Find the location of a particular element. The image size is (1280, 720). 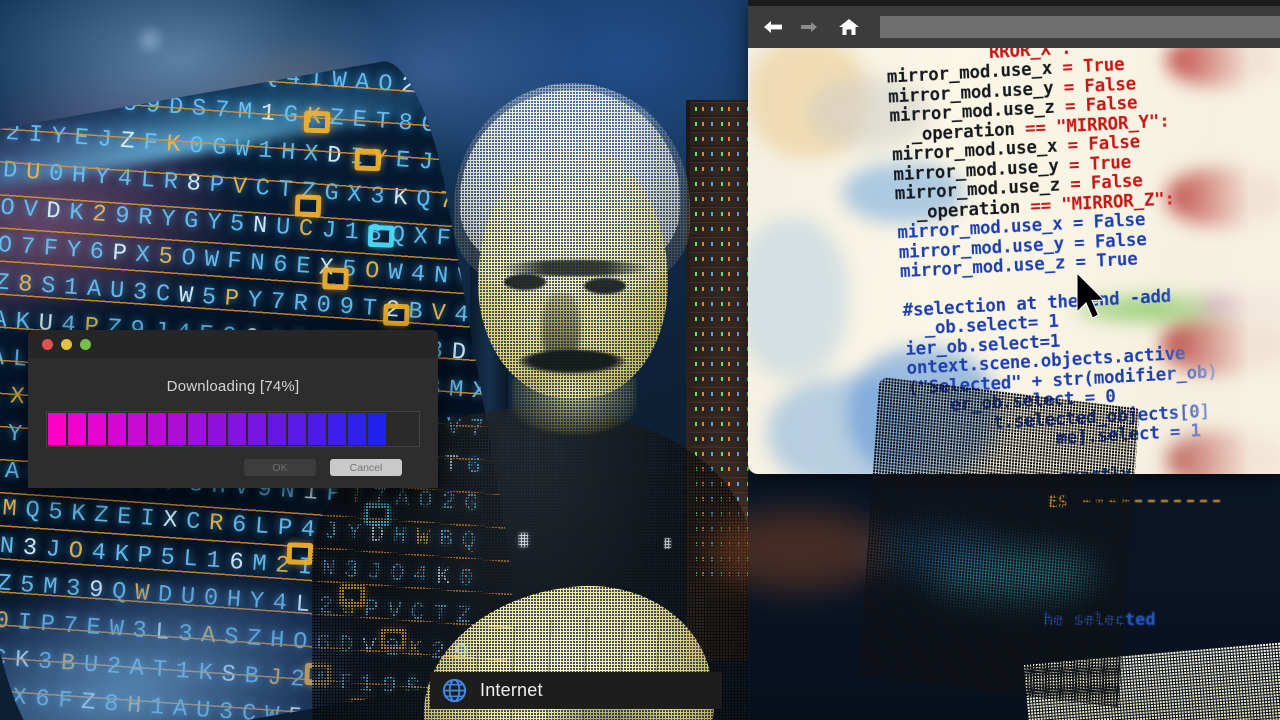

maximize-button is located at coordinates (85, 344).